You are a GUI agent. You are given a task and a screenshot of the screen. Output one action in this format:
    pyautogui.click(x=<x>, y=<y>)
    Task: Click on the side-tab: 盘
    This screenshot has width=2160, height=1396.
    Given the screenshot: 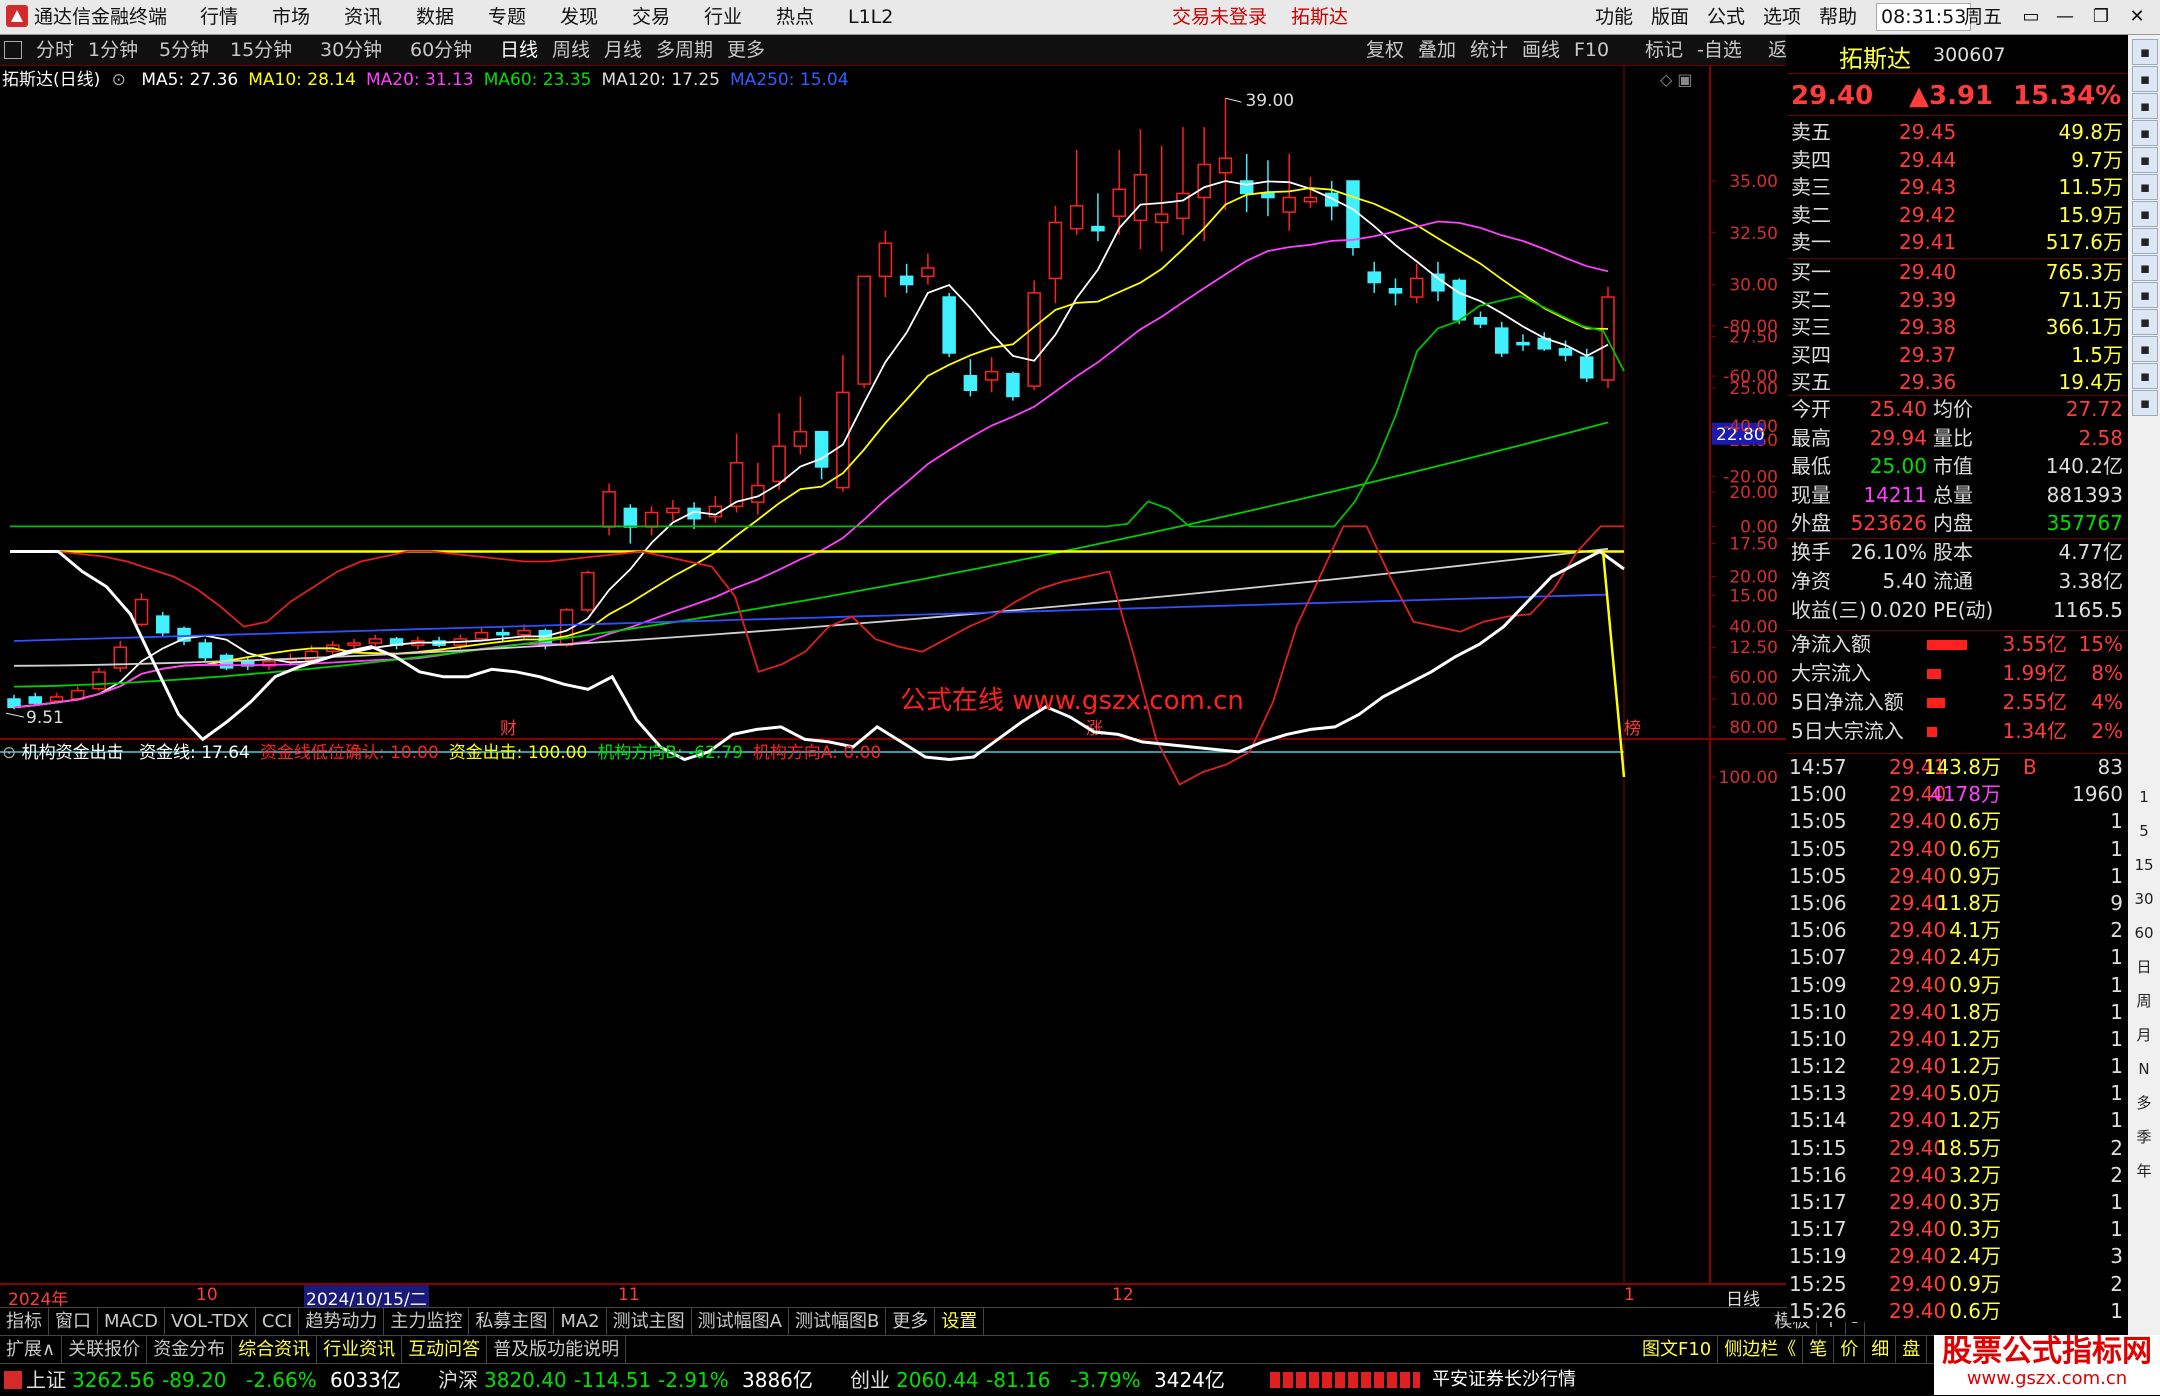 What is the action you would take?
    pyautogui.click(x=1912, y=1349)
    